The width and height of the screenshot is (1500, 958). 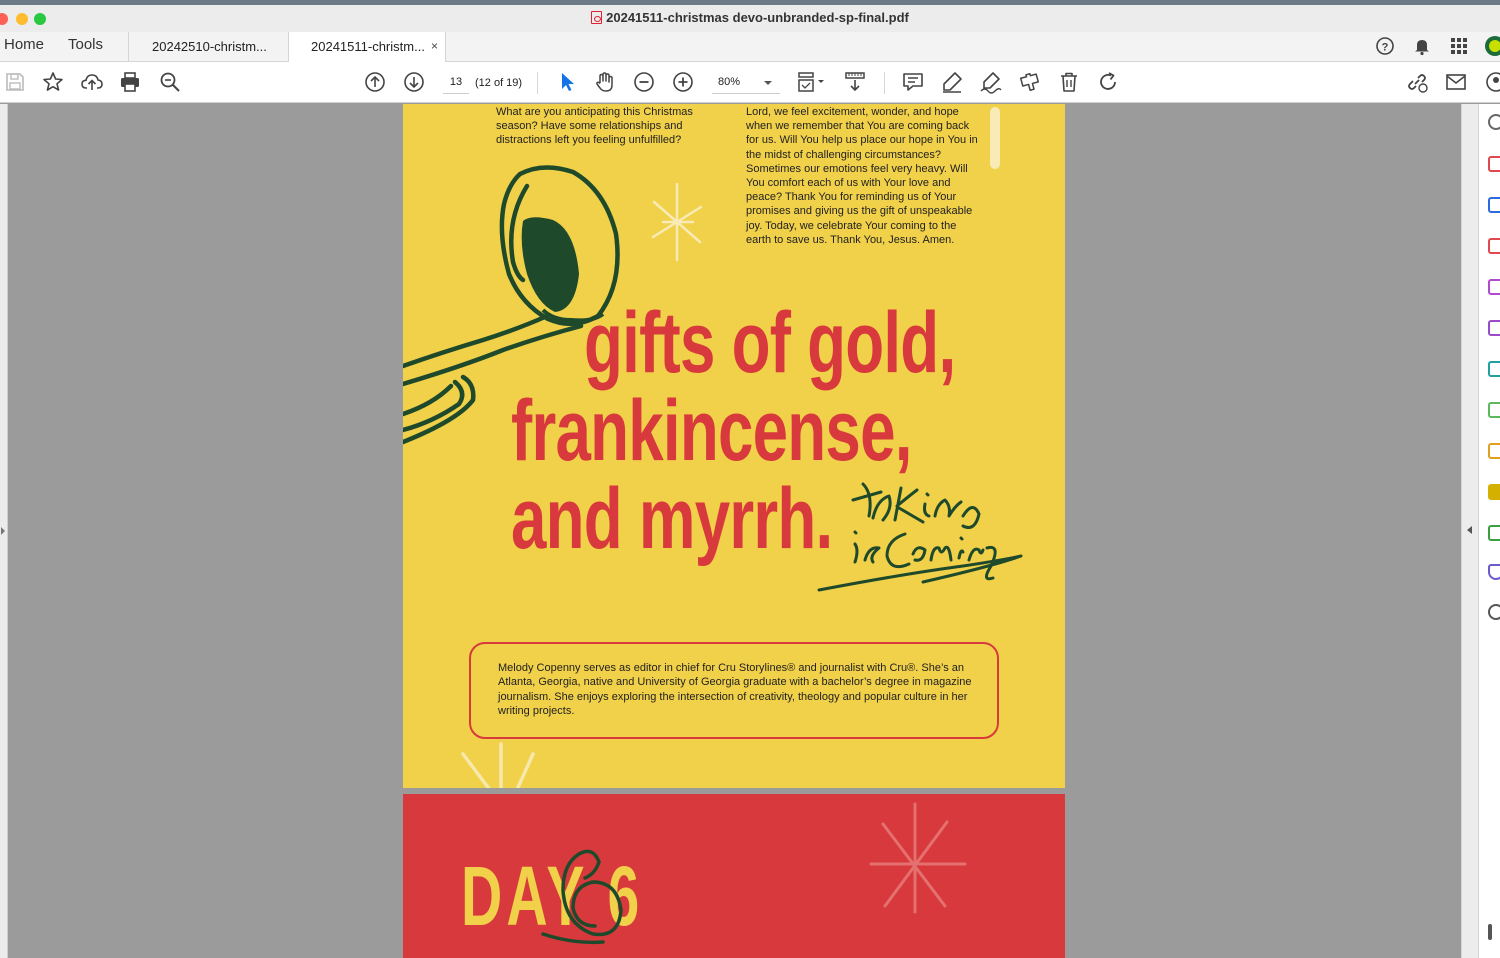 I want to click on zoom-select: 80%, so click(x=746, y=83).